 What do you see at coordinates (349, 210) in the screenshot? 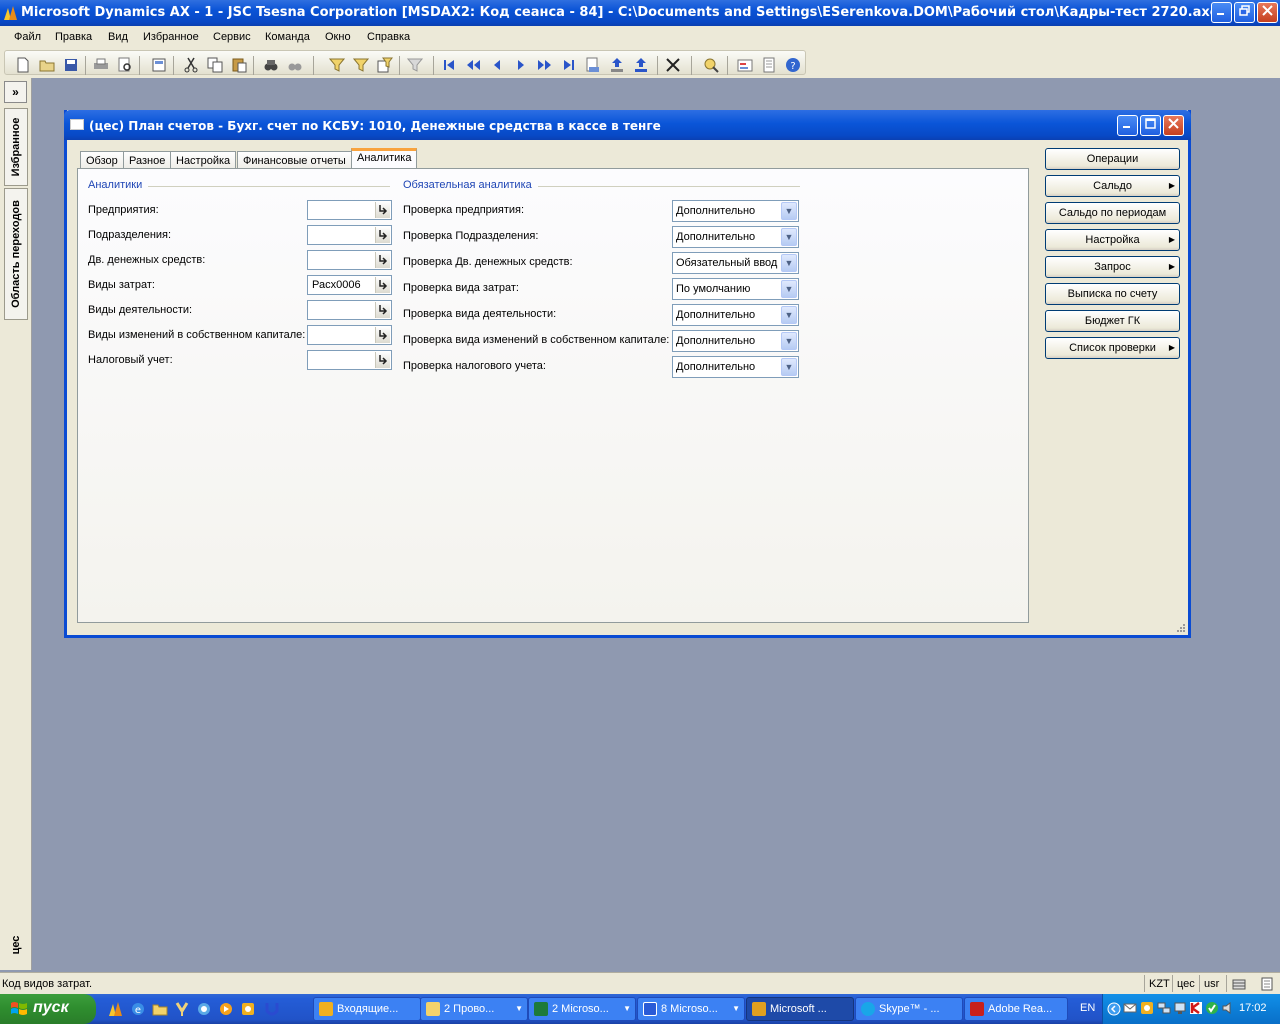
I see `enterprises-input` at bounding box center [349, 210].